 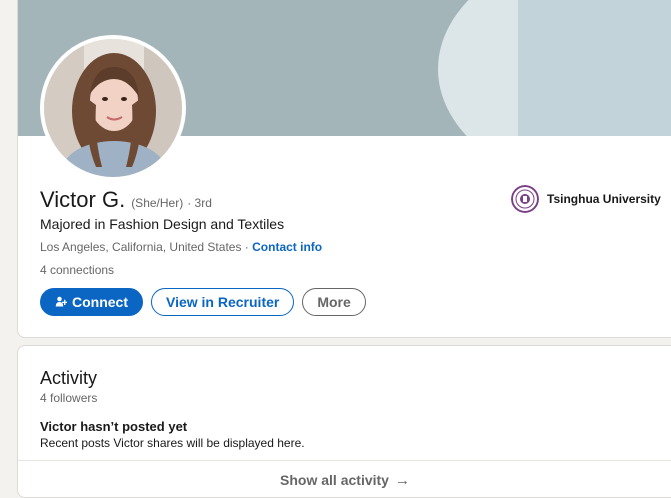 I want to click on more-button: More, so click(x=334, y=302).